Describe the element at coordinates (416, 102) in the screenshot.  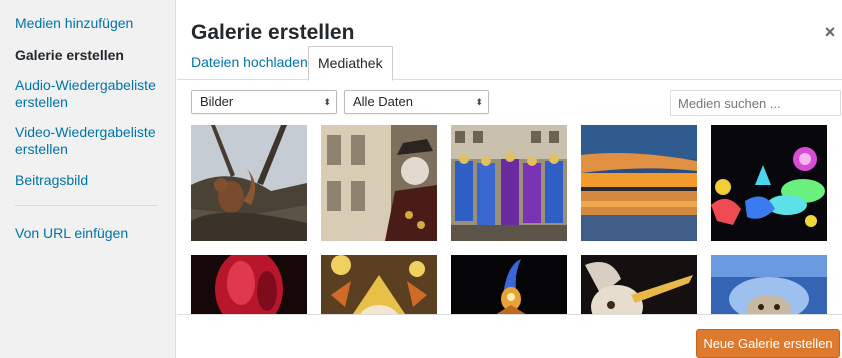
I see `date-filter-select: Alle Daten ⬍` at that location.